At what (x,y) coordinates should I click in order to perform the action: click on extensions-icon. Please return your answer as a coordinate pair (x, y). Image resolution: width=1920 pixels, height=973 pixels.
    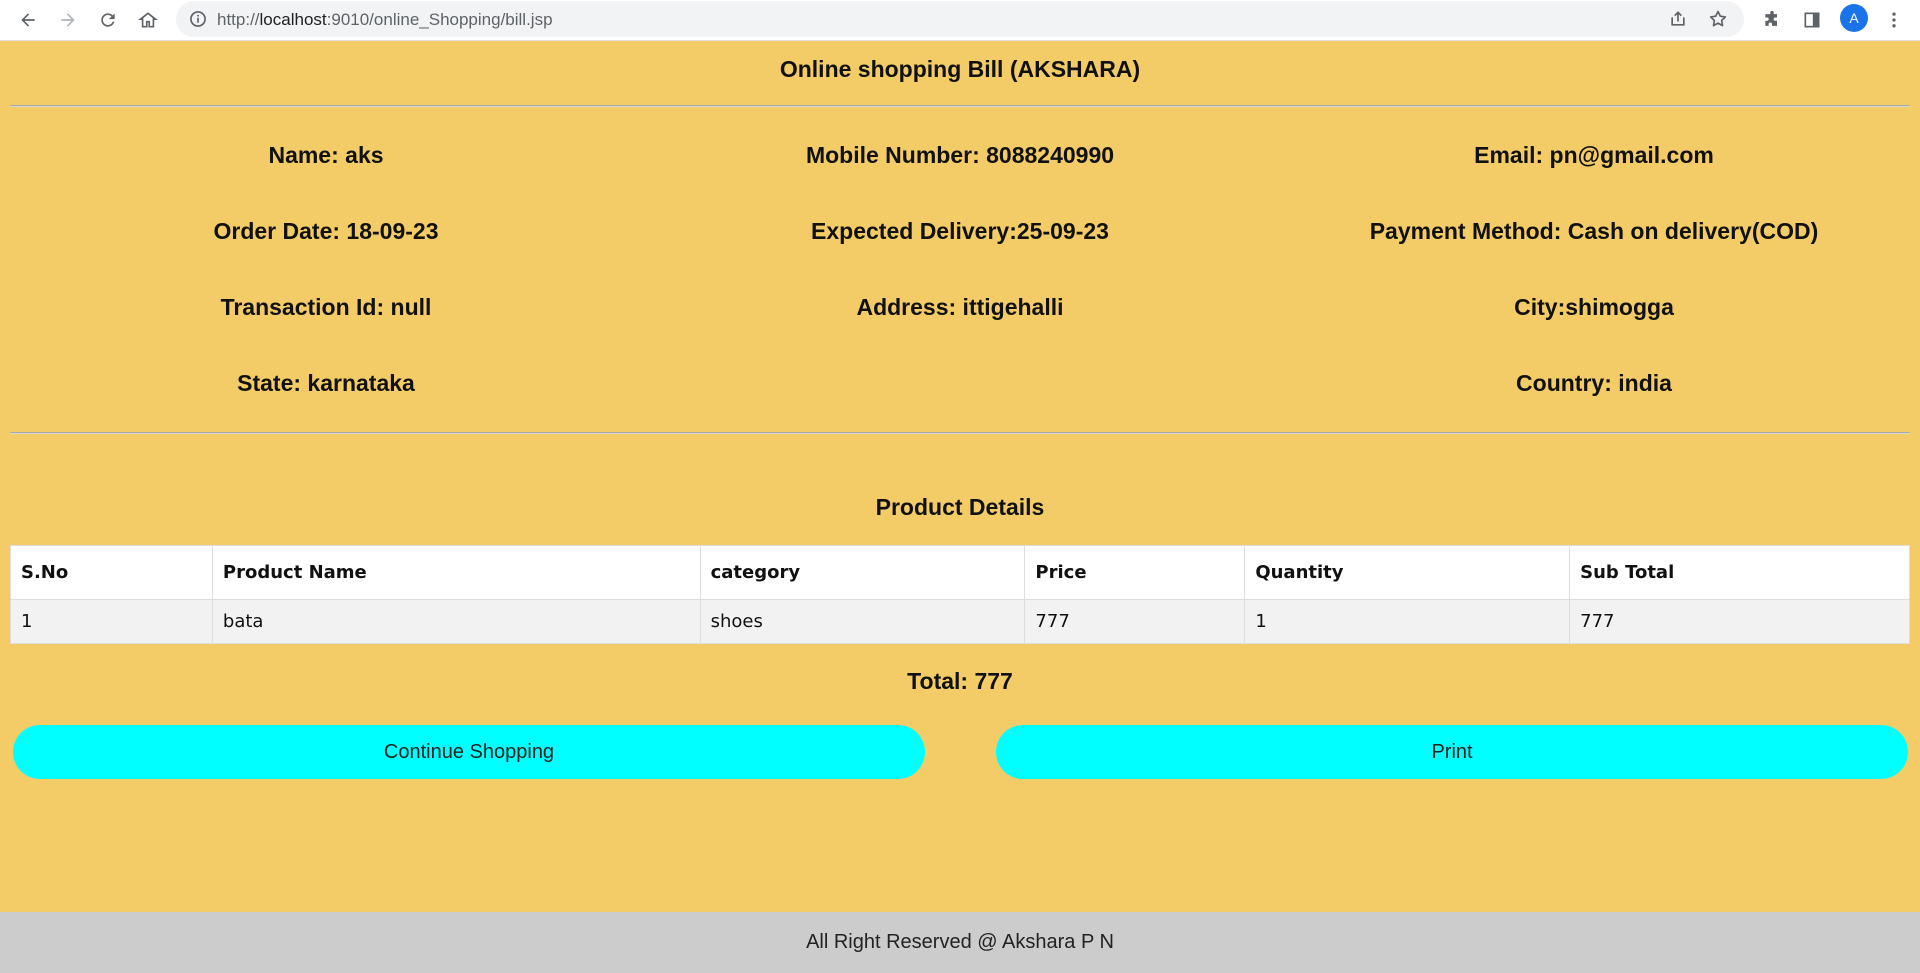
    Looking at the image, I should click on (1772, 20).